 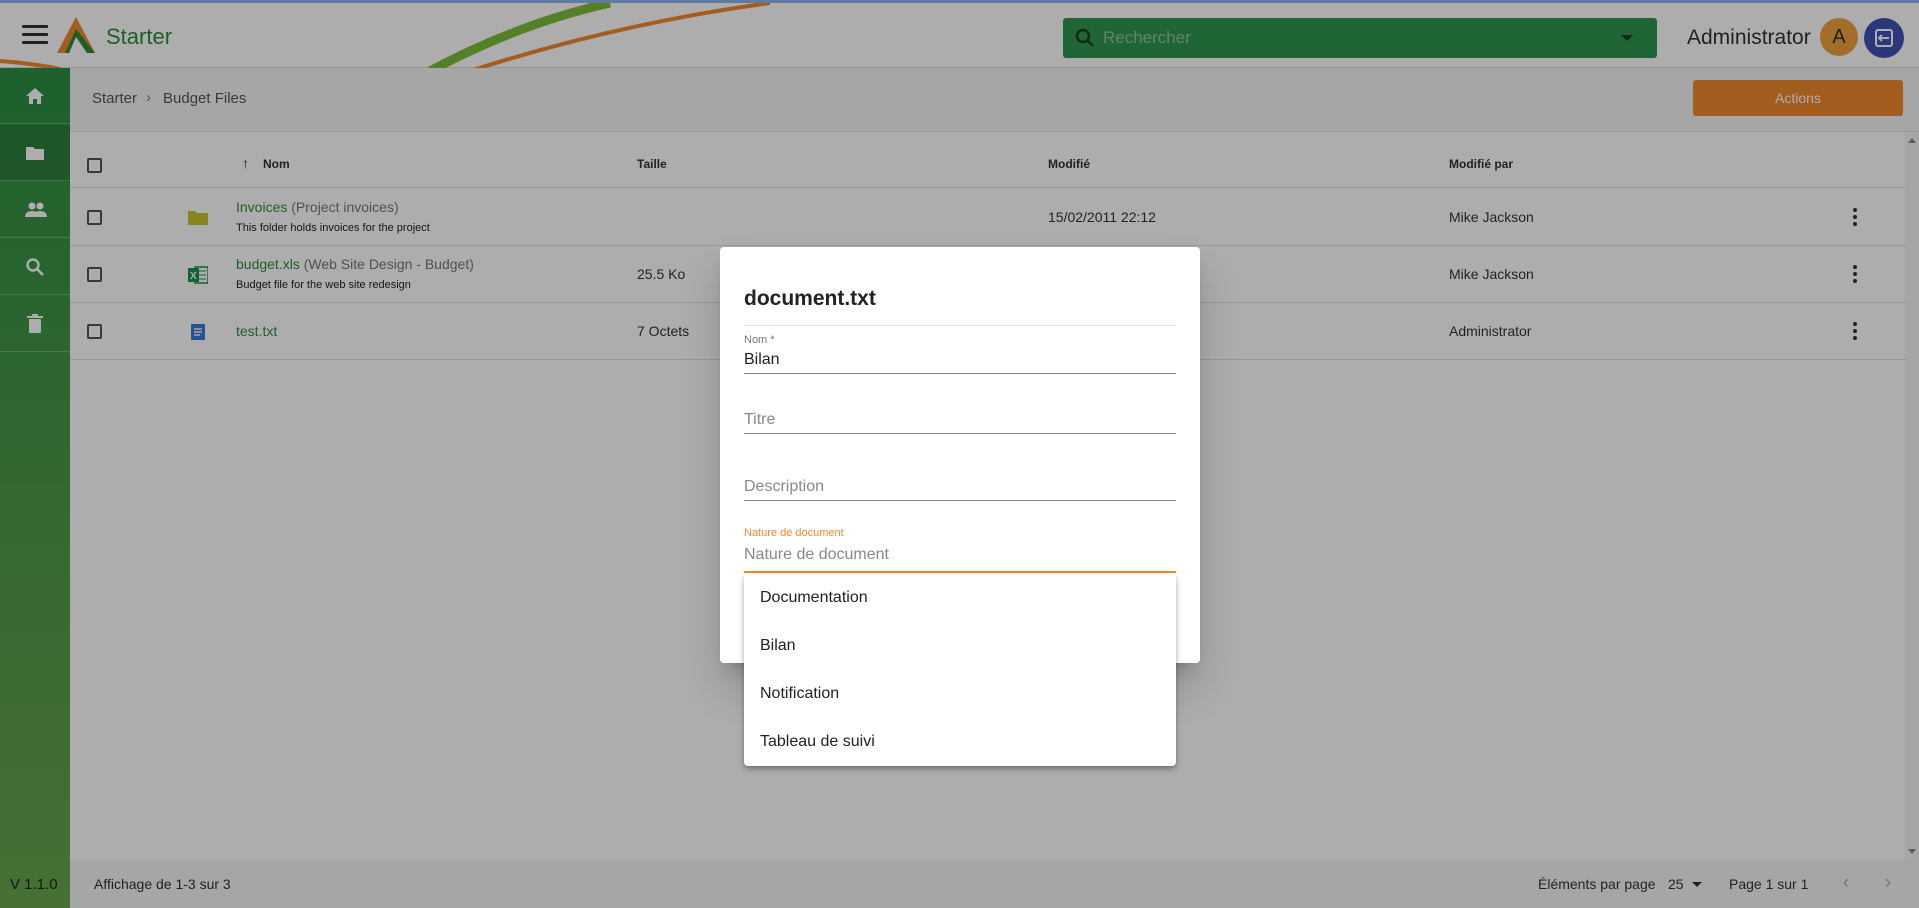 What do you see at coordinates (794, 533) in the screenshot?
I see `nature-label: Nature de document` at bounding box center [794, 533].